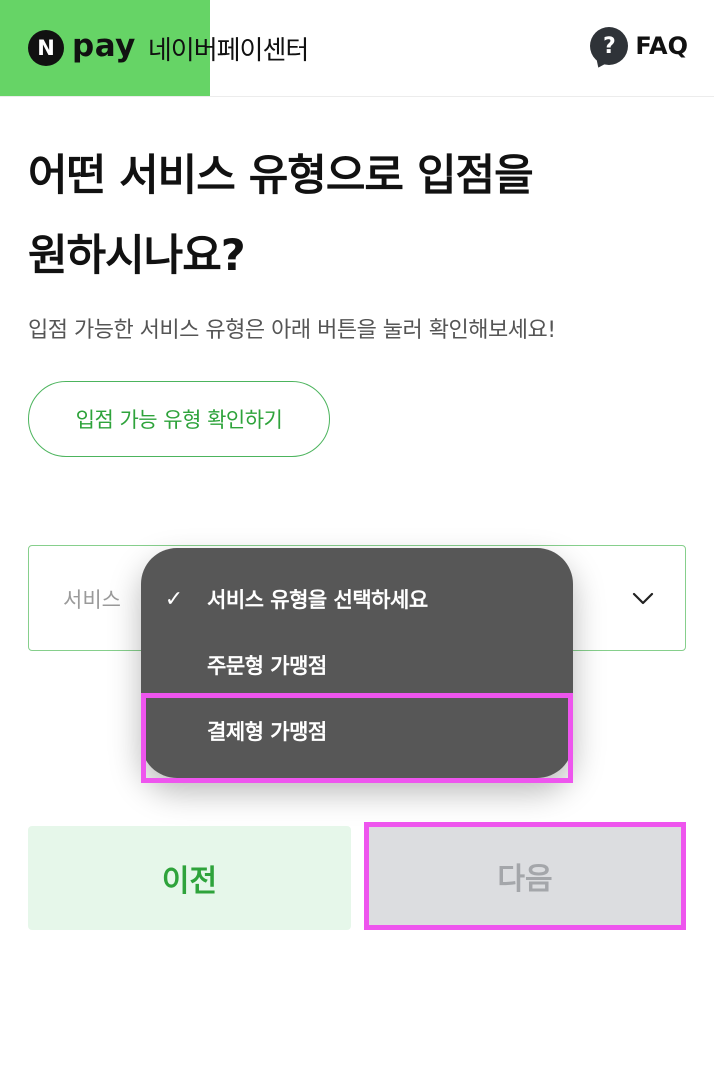  Describe the element at coordinates (228, 50) in the screenshot. I see `center-name: 네이버페이센터` at that location.